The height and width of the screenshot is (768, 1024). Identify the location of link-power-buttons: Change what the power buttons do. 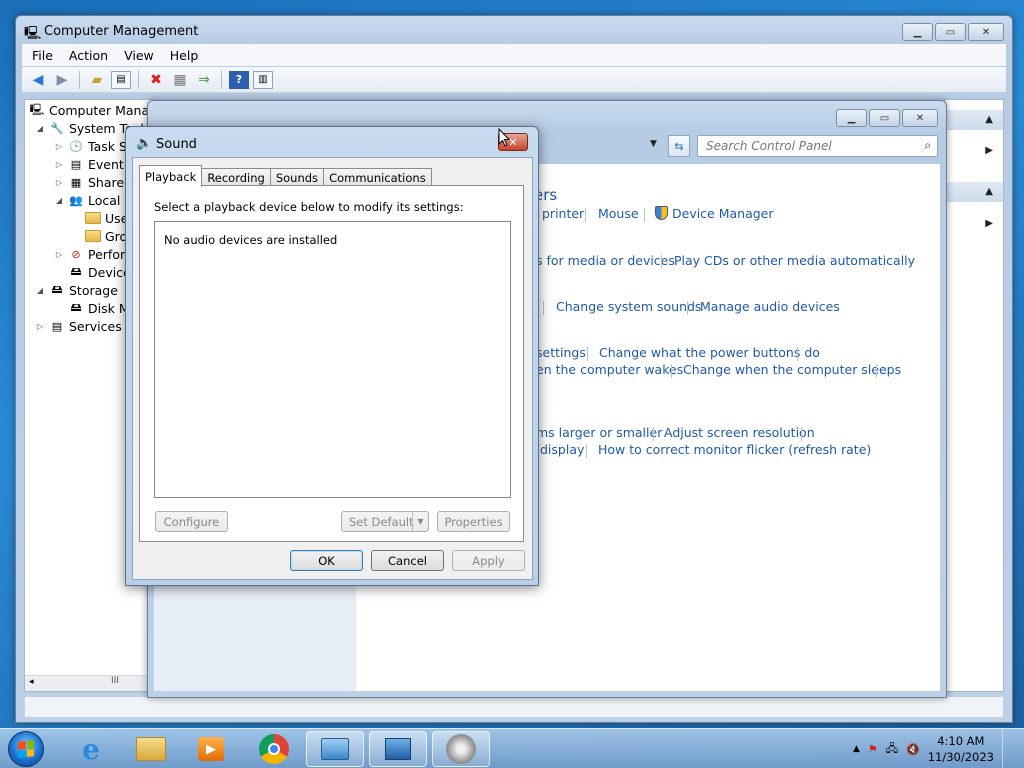
(709, 352).